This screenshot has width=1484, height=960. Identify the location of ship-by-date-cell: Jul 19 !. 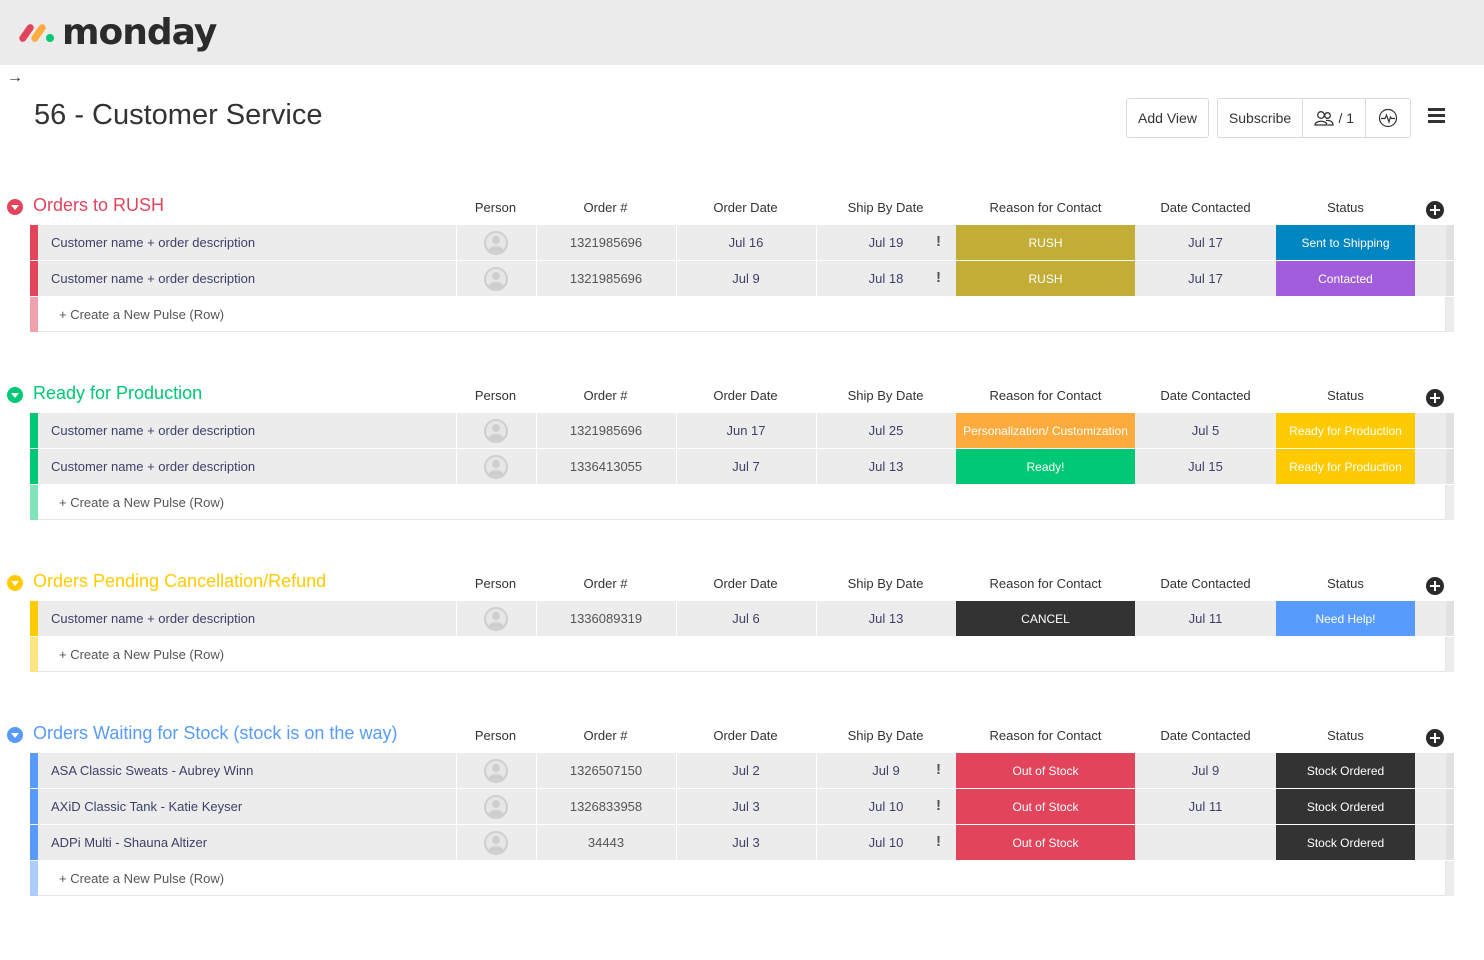
(885, 242).